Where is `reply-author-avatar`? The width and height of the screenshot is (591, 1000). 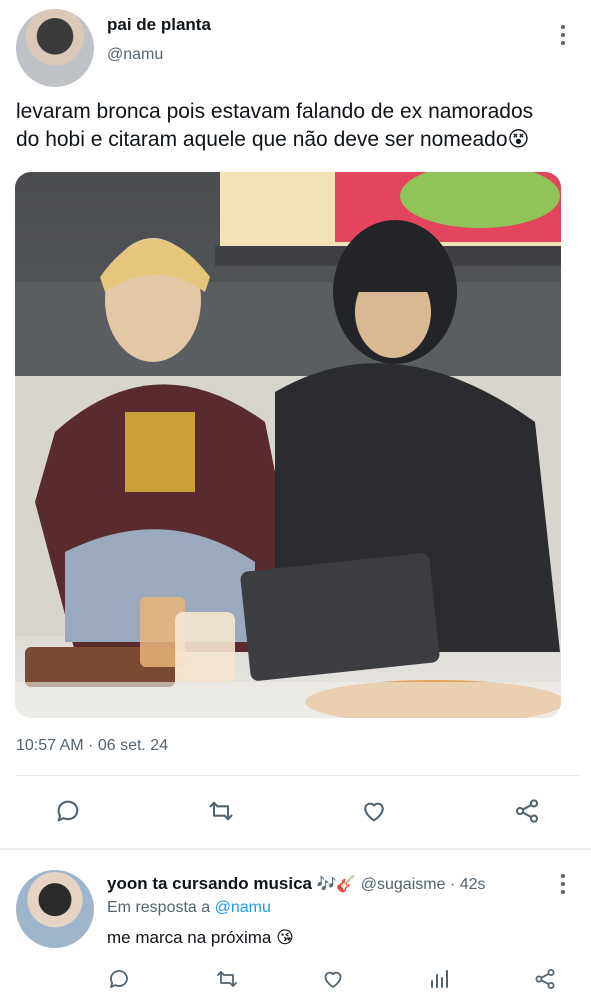
reply-author-avatar is located at coordinates (55, 909).